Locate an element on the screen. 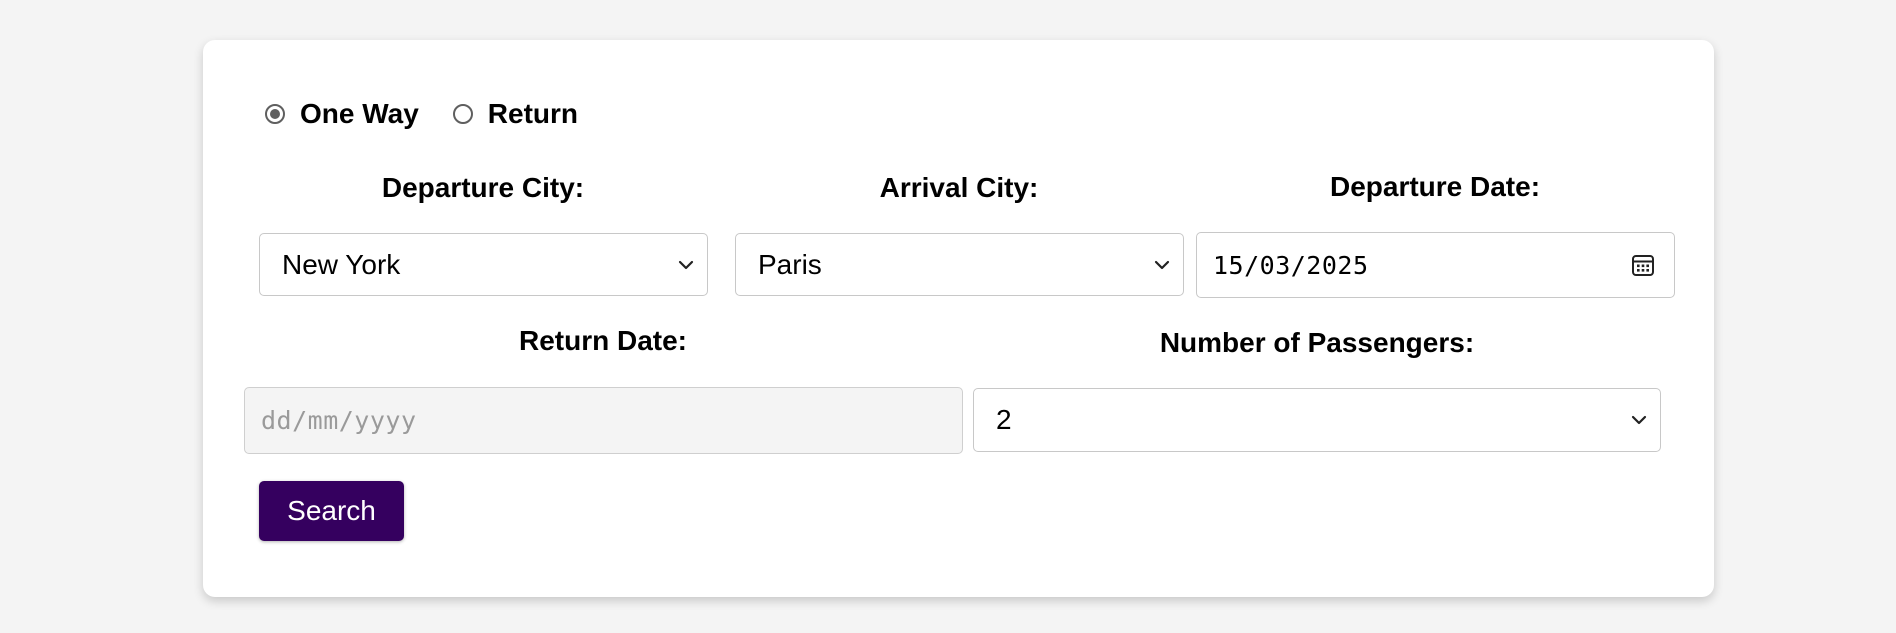 The height and width of the screenshot is (633, 1896). departure-date-value: 15/03/2025 is located at coordinates (1291, 265).